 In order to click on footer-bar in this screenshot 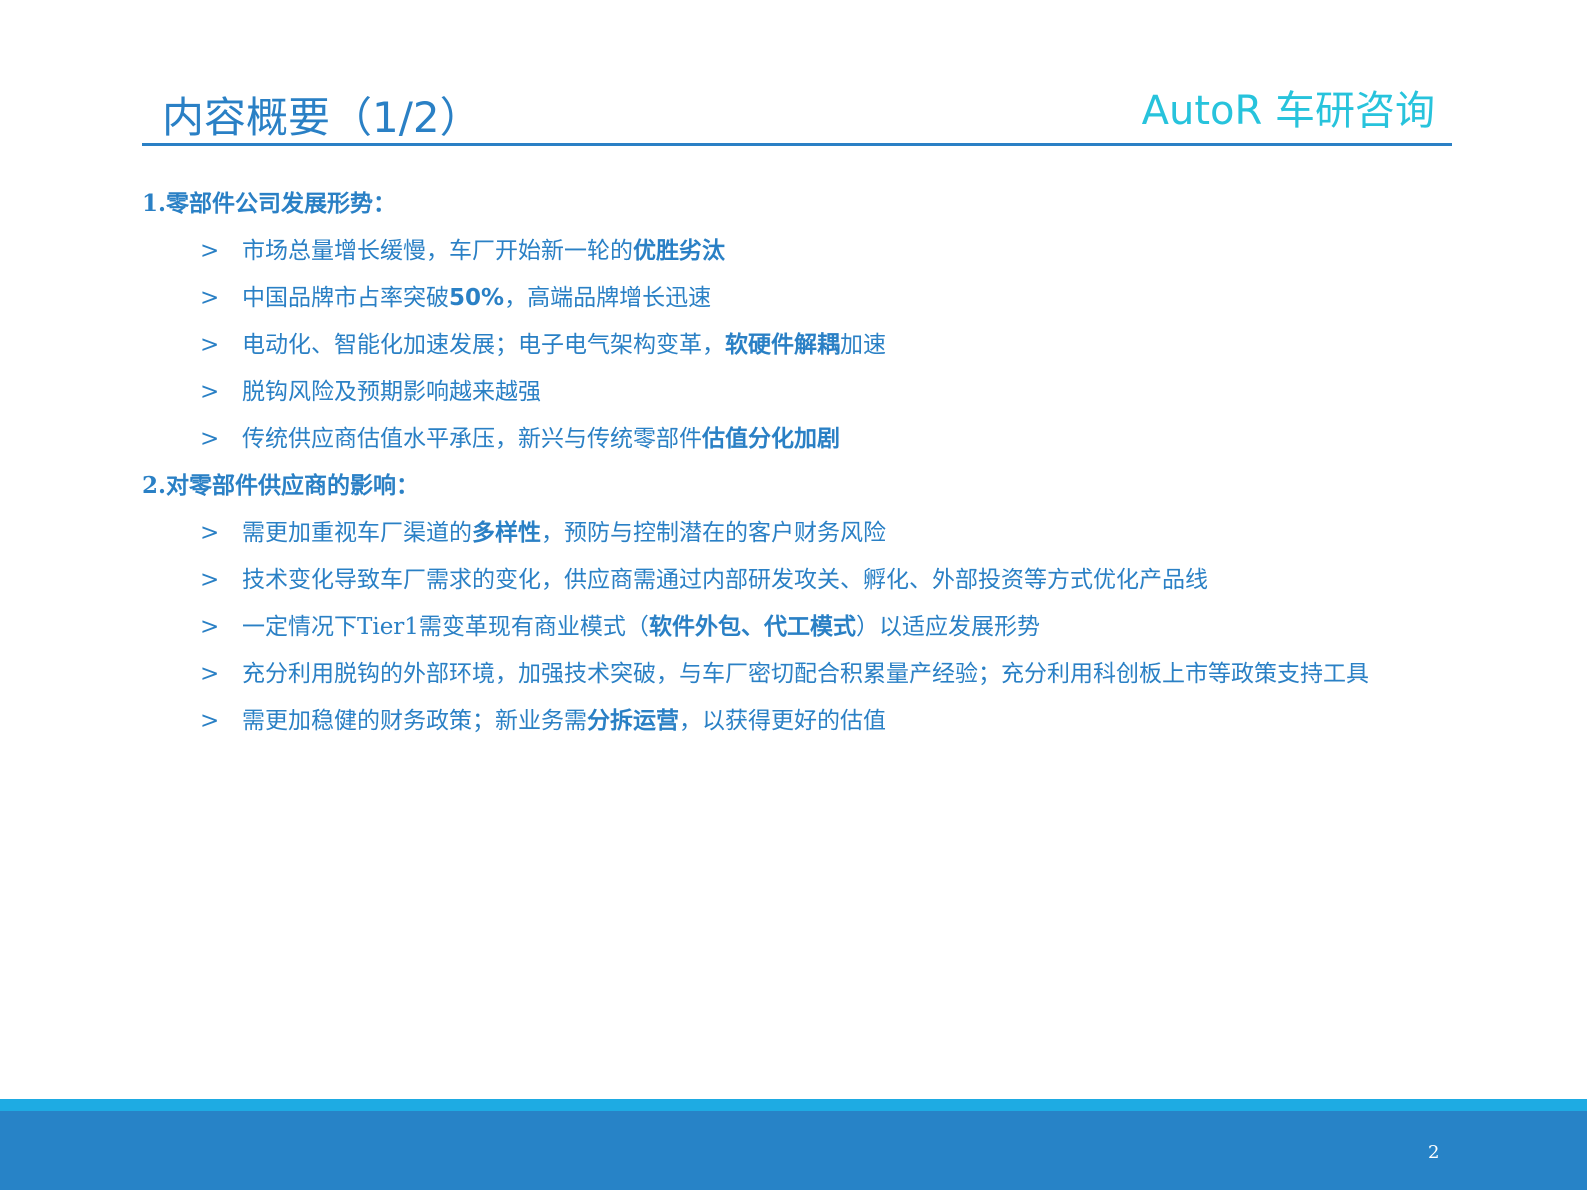, I will do `click(793, 1150)`.